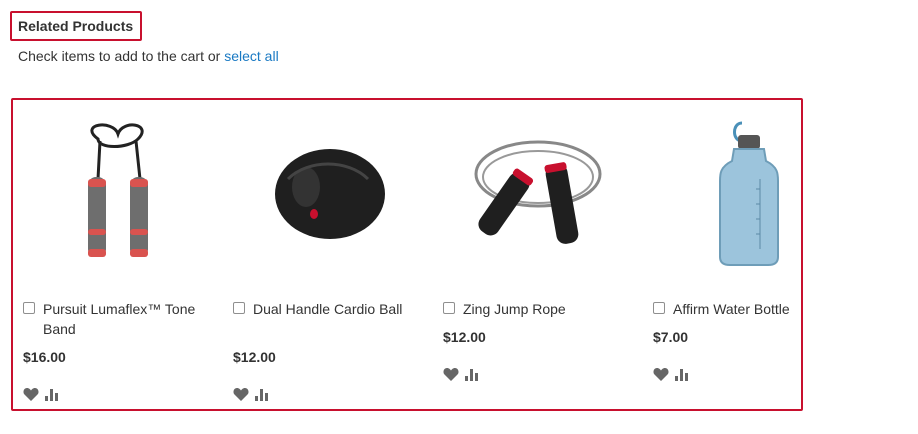 The width and height of the screenshot is (918, 434). I want to click on product-name-row: Dual Handle Cardio Ball, so click(328, 309).